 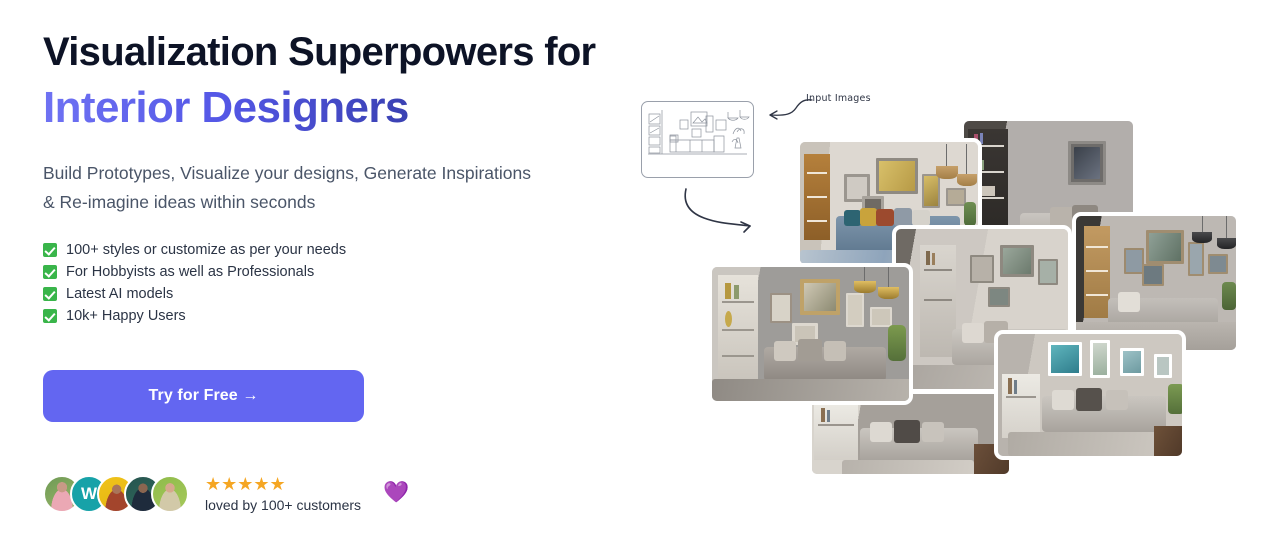 What do you see at coordinates (116, 494) in the screenshot?
I see `avatar-group: W` at bounding box center [116, 494].